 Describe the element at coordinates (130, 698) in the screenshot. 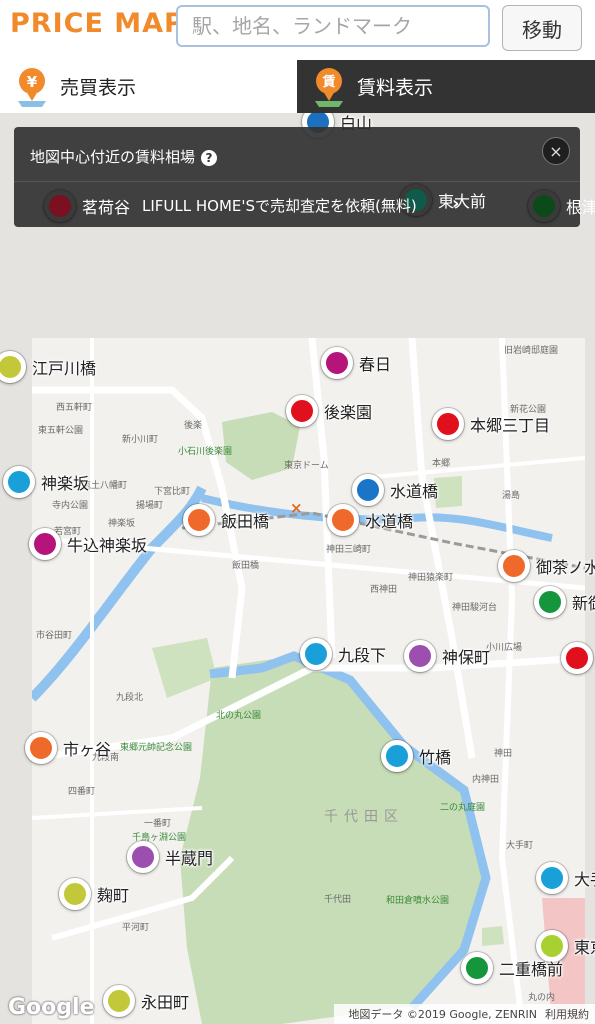

I see `place-label: 九段北` at that location.